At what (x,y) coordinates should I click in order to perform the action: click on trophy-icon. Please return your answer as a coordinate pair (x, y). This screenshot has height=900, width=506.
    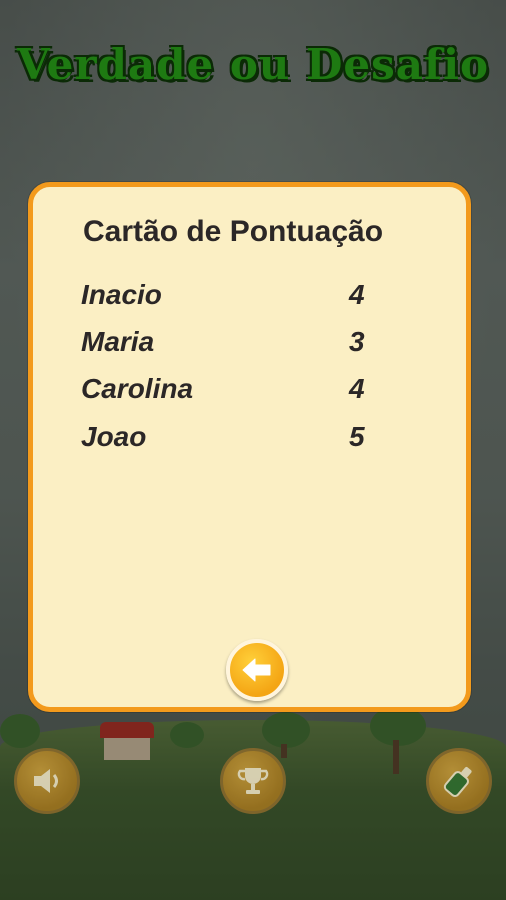
    Looking at the image, I should click on (253, 781).